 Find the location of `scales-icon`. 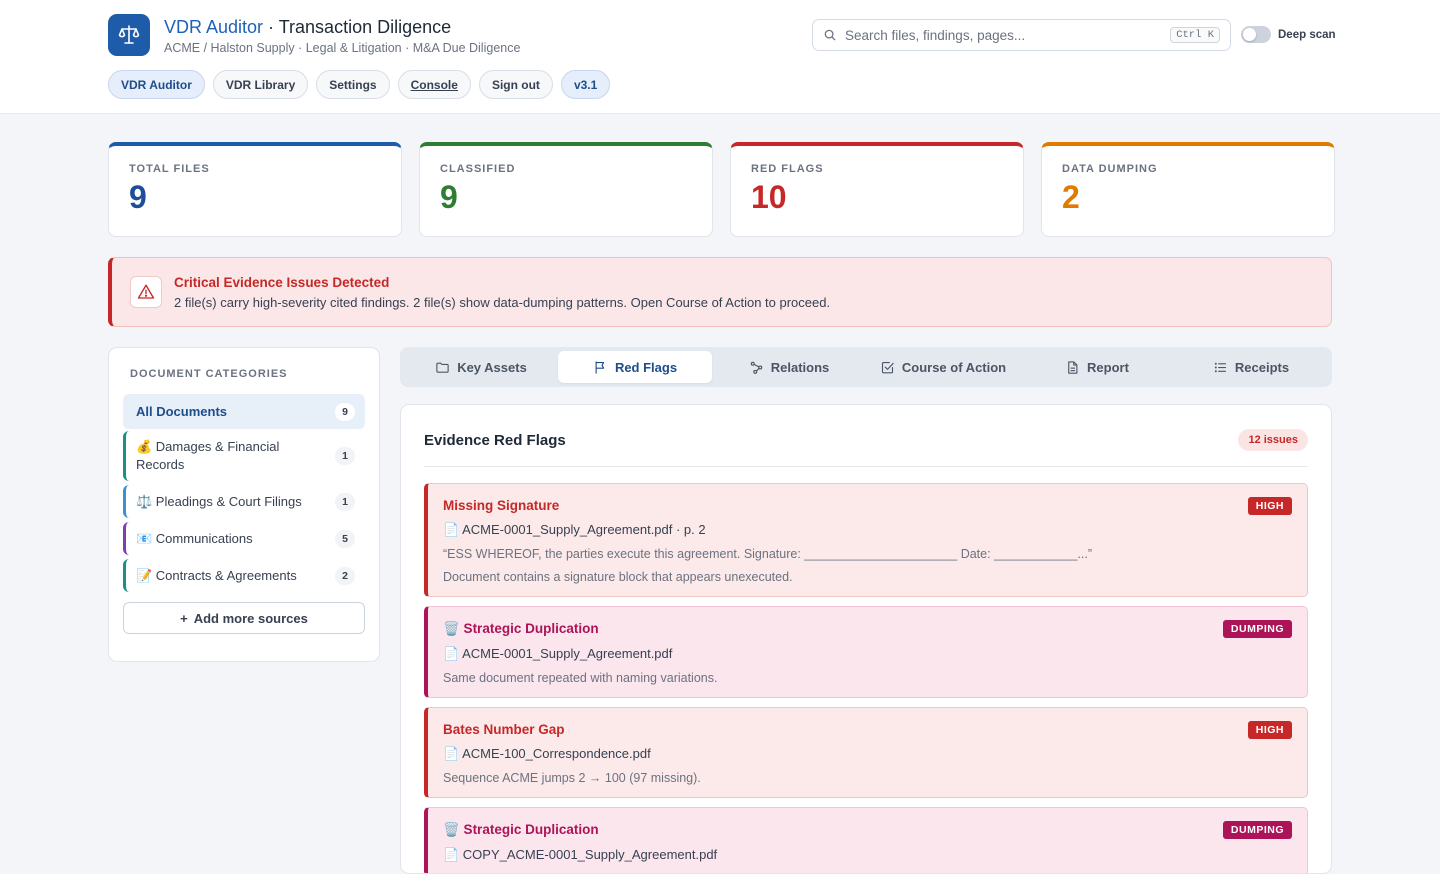

scales-icon is located at coordinates (129, 35).